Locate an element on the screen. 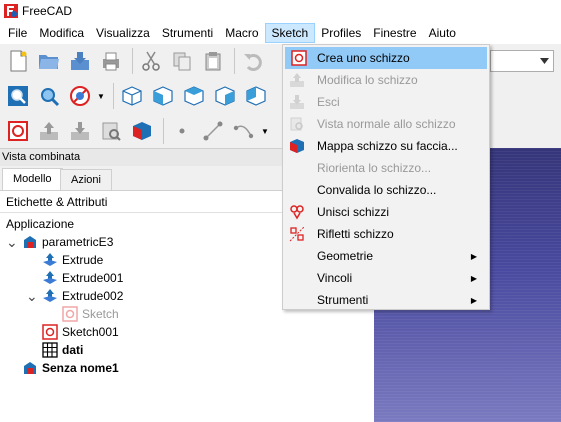 This screenshot has width=561, height=422. menu-item-label: Unisci schizzi is located at coordinates (353, 212).